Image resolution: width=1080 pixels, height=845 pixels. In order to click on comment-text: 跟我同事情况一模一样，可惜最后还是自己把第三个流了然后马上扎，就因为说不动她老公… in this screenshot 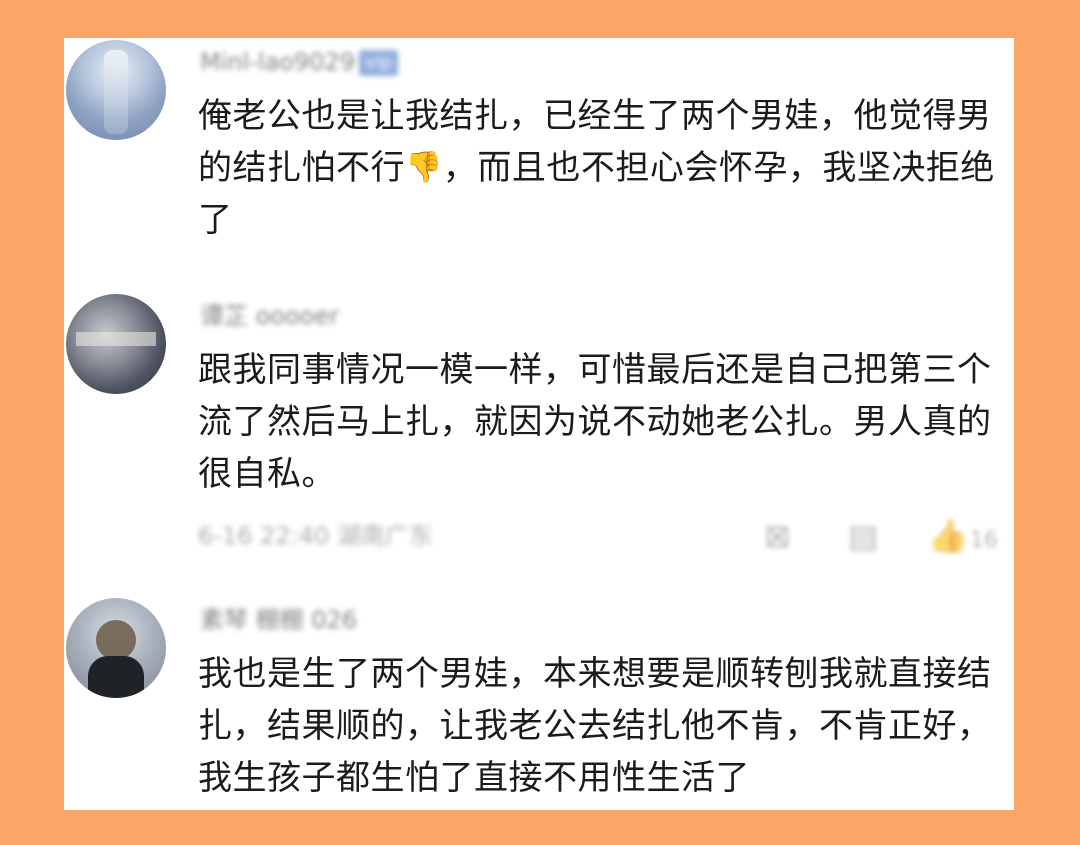, I will do `click(595, 422)`.